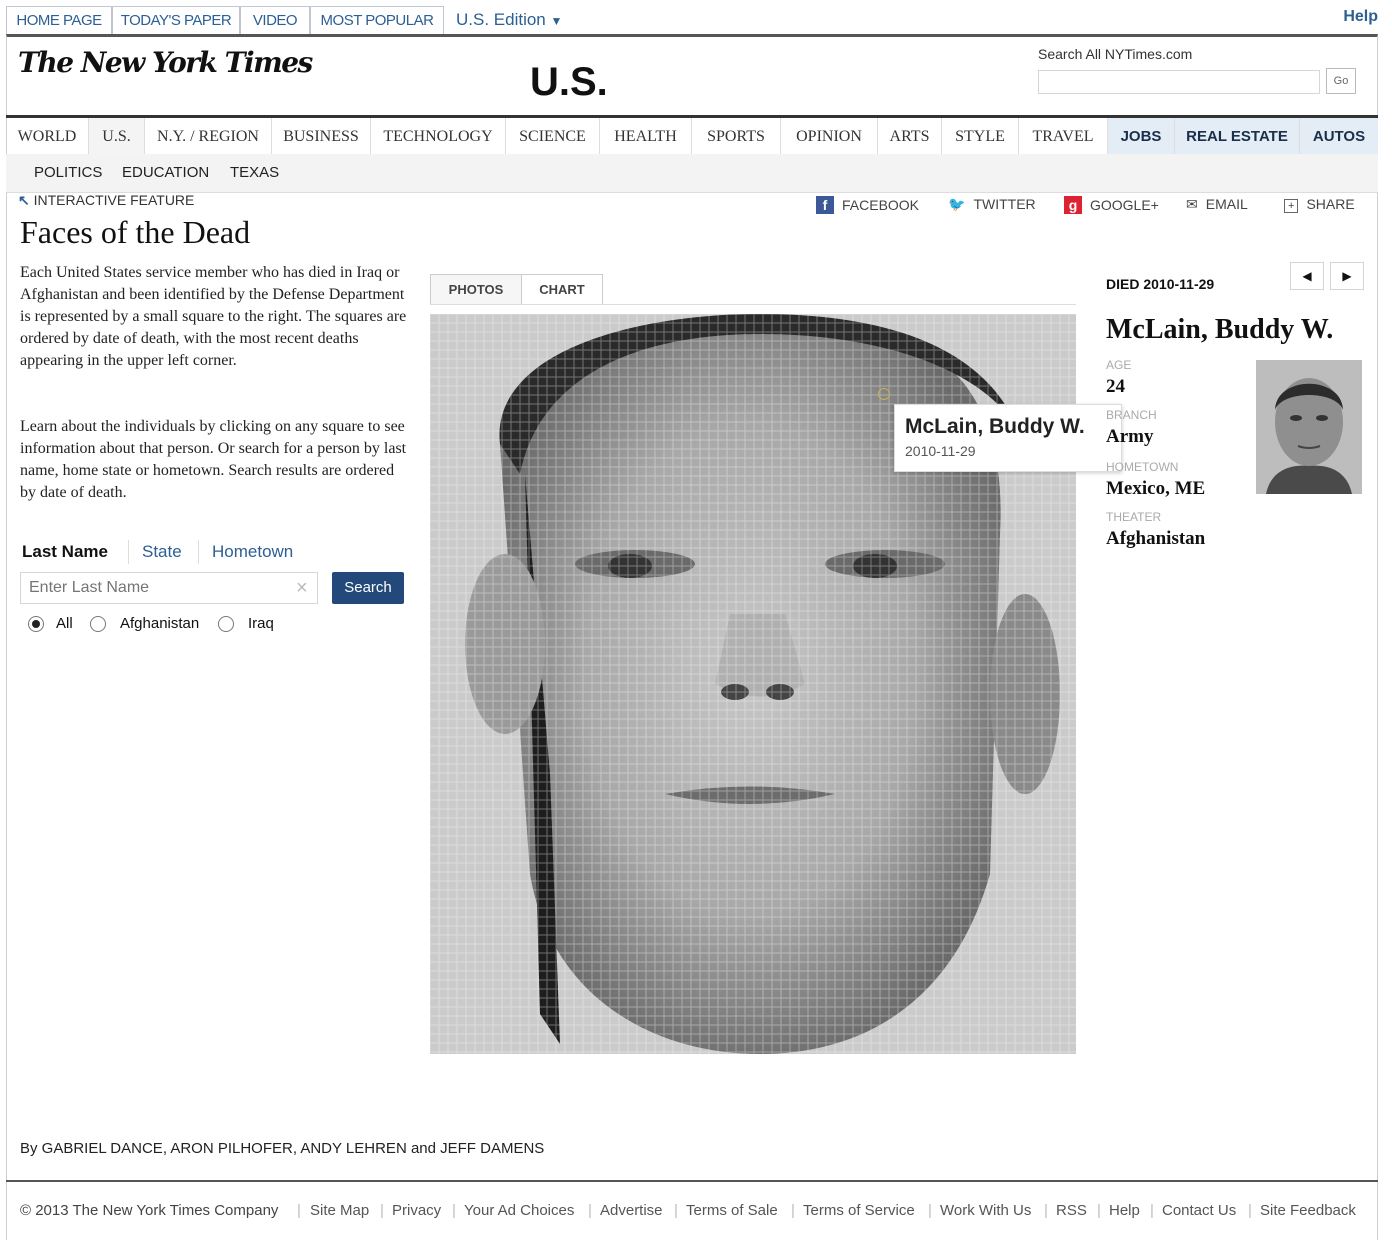 This screenshot has height=1242, width=1392. I want to click on hover-marker-icon, so click(884, 394).